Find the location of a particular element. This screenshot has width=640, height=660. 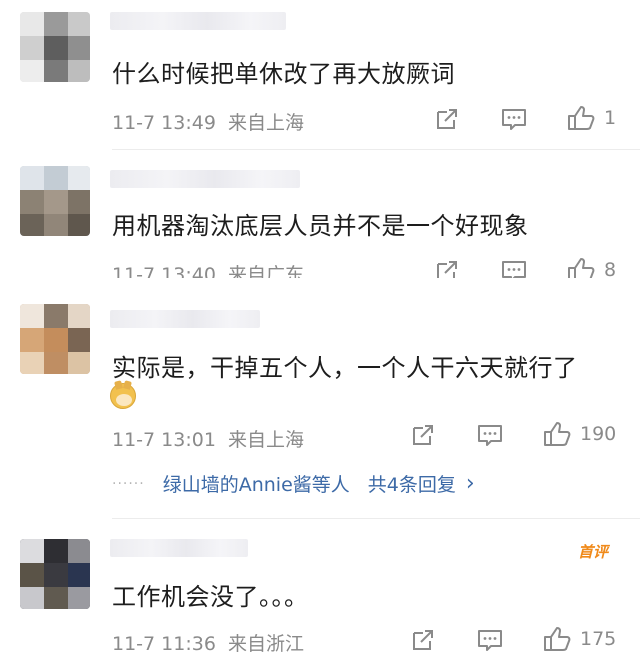

comment-time: 11-7 13:40 is located at coordinates (164, 271).